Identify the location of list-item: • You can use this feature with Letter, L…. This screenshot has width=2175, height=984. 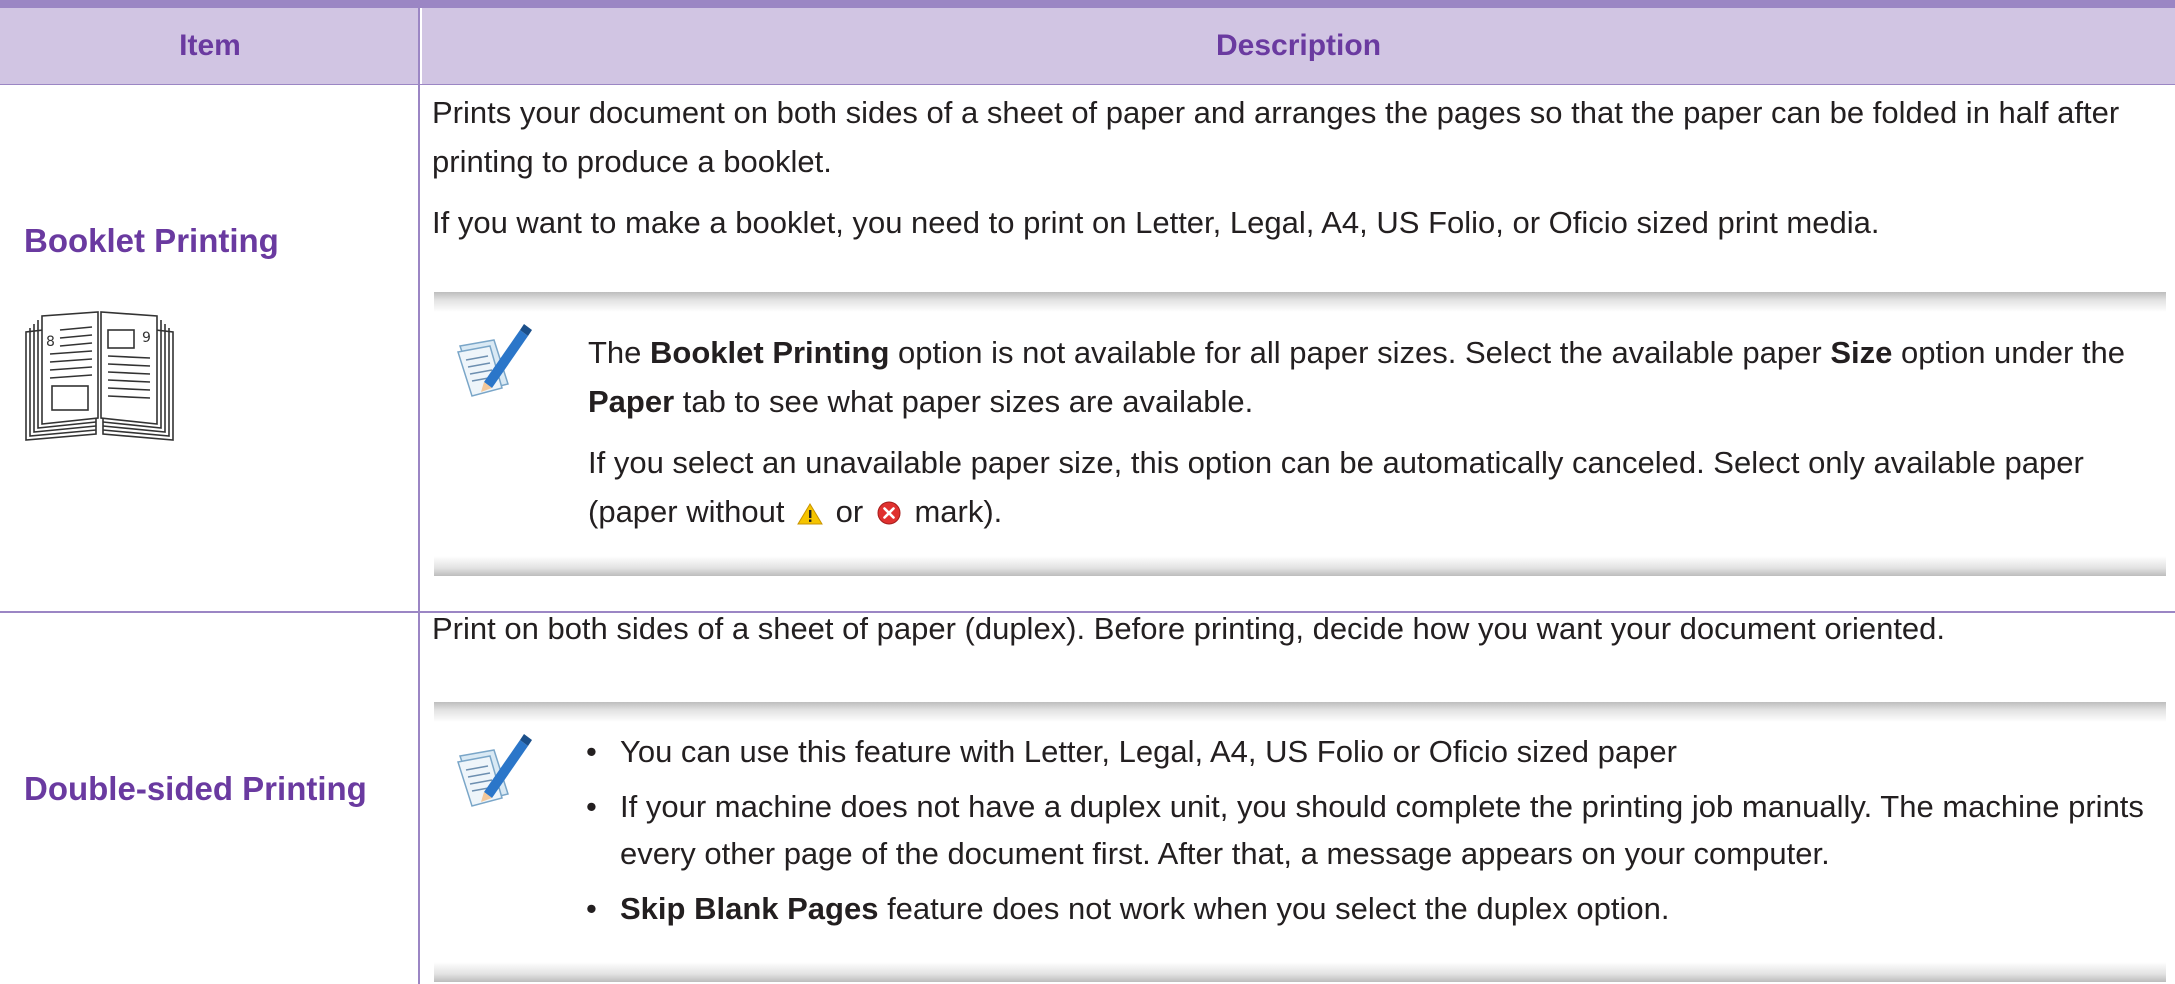
(1131, 751).